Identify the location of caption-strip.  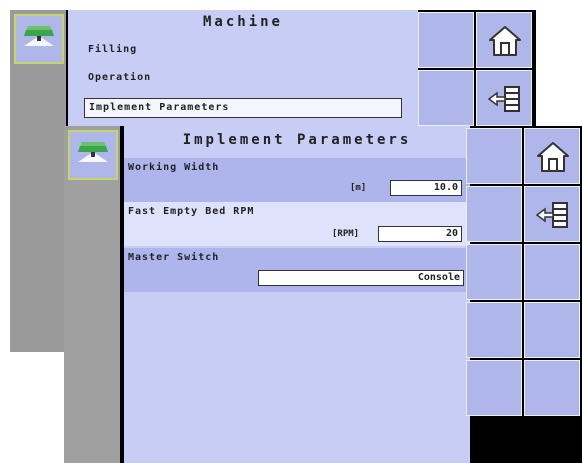
(130, 4).